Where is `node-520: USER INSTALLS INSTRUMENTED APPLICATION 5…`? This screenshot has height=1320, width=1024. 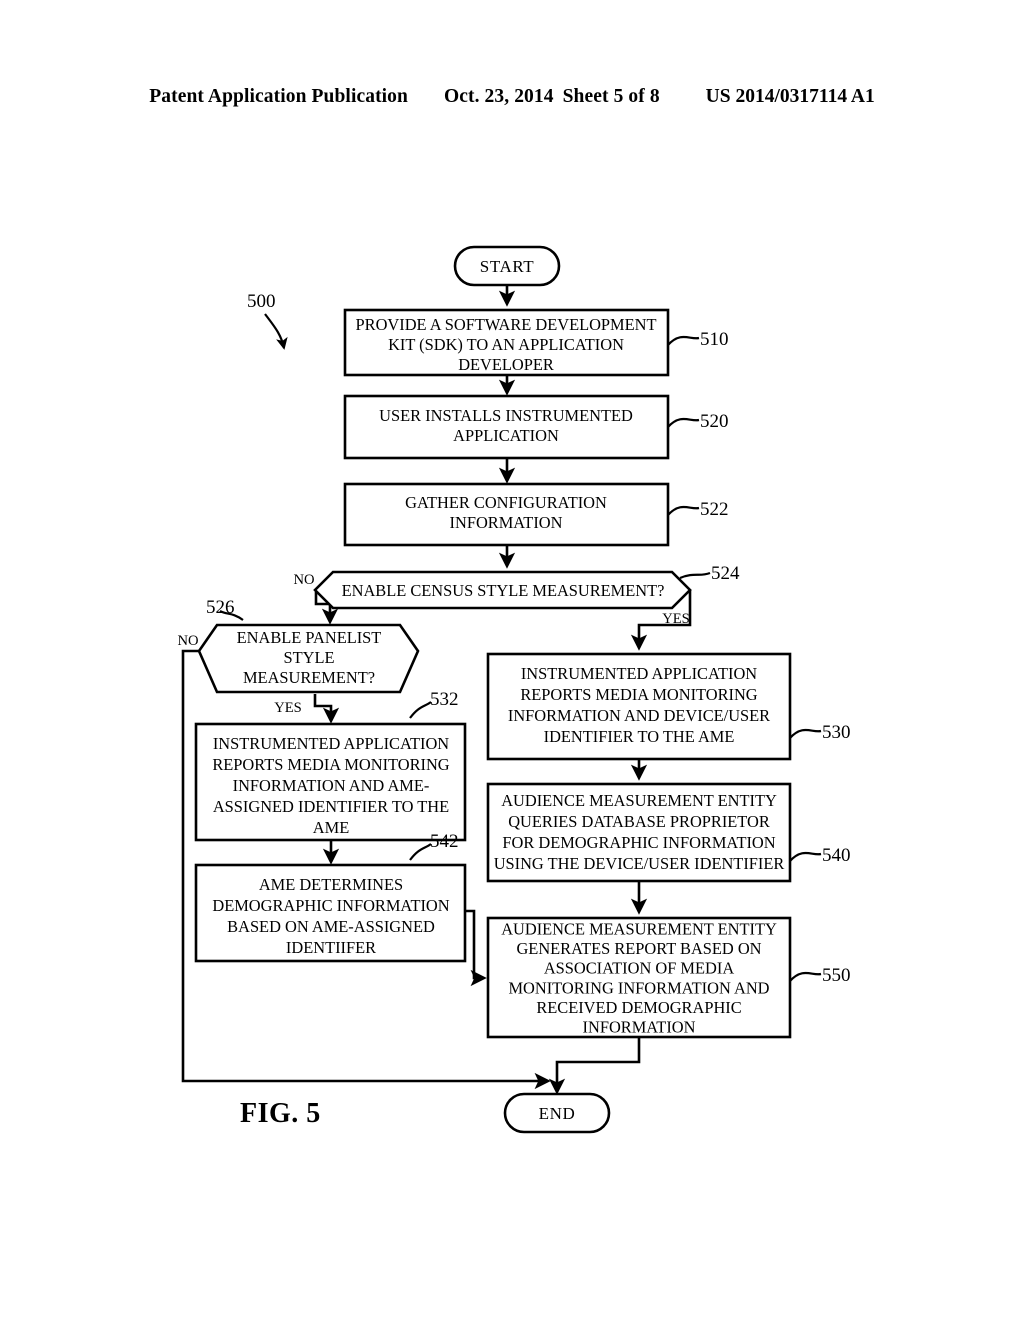
node-520: USER INSTALLS INSTRUMENTED APPLICATION 5… is located at coordinates (536, 427).